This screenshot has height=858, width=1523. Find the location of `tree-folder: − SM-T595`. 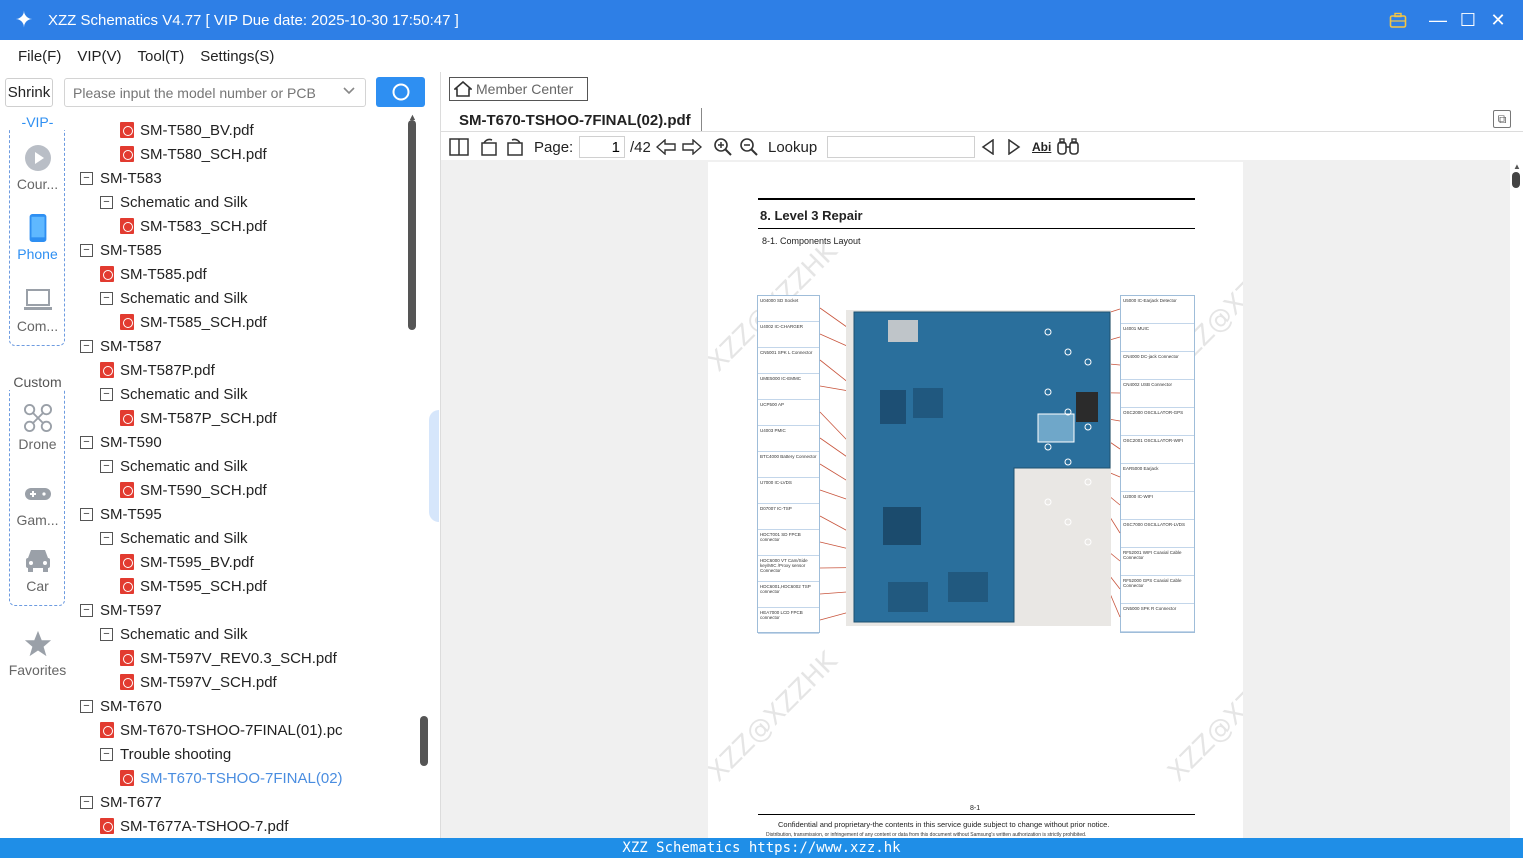

tree-folder: − SM-T595 is located at coordinates (121, 514).